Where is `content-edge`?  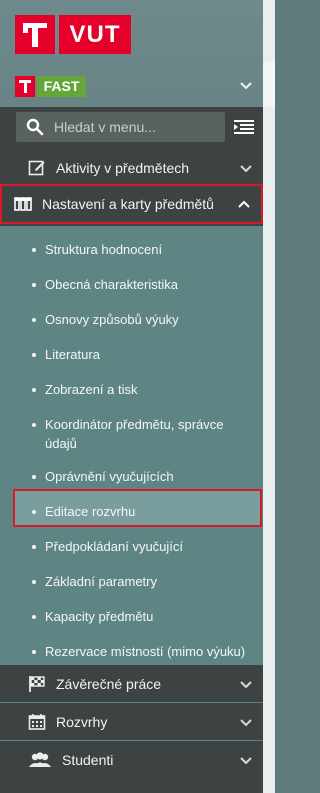
content-edge is located at coordinates (269, 396).